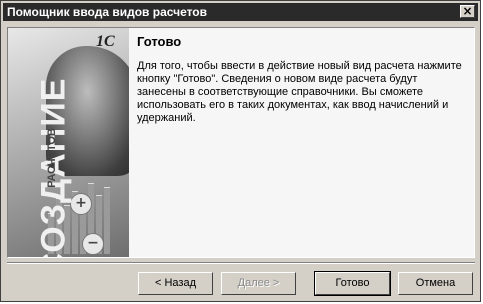 The width and height of the screenshot is (483, 304). What do you see at coordinates (258, 283) in the screenshot?
I see `next-button: Далее >` at bounding box center [258, 283].